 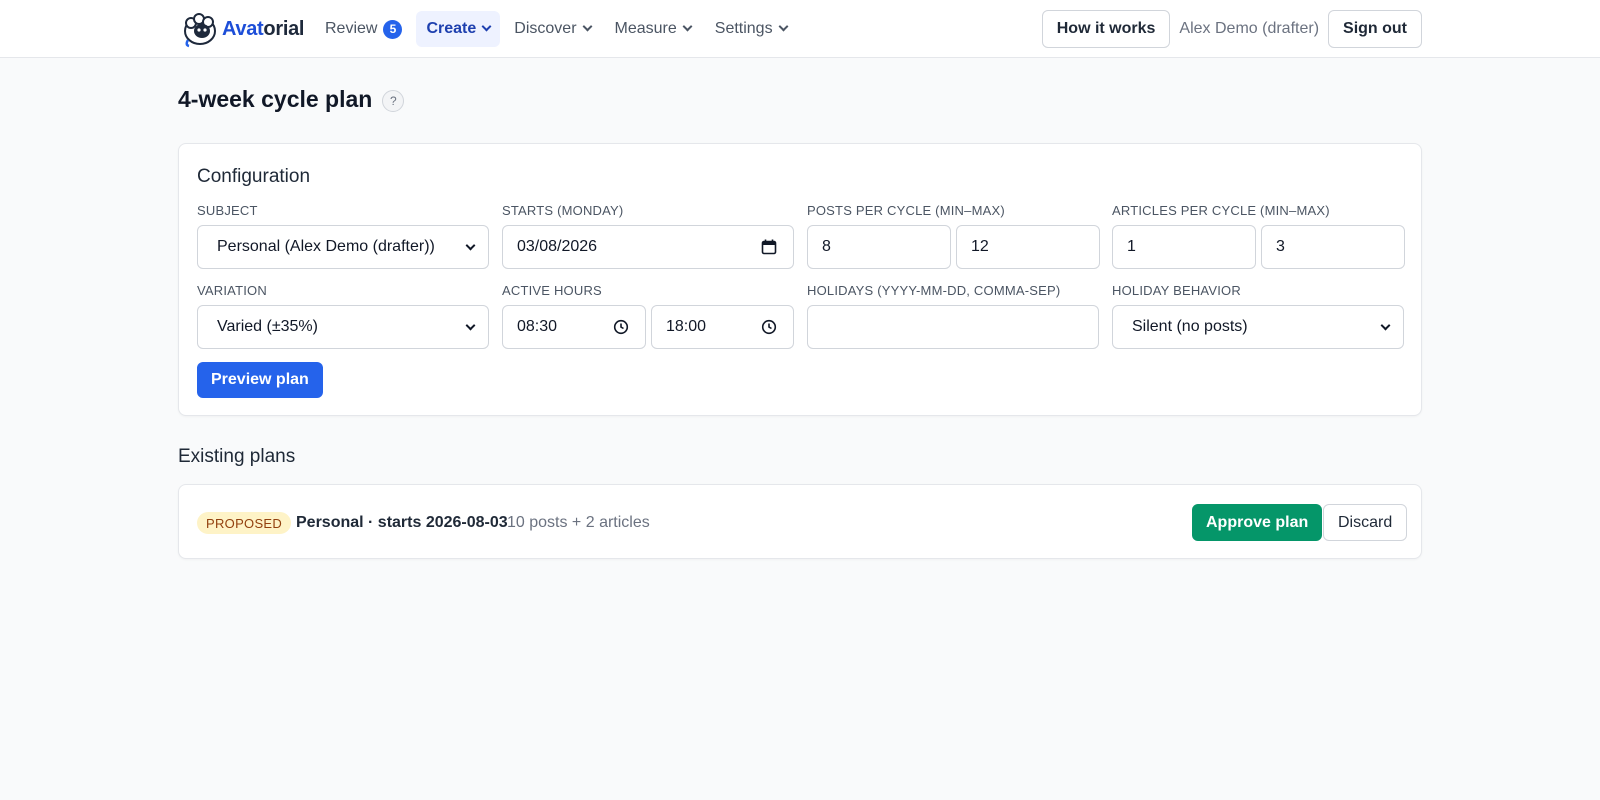 I want to click on existing-plans-heading: Existing plans, so click(x=237, y=456).